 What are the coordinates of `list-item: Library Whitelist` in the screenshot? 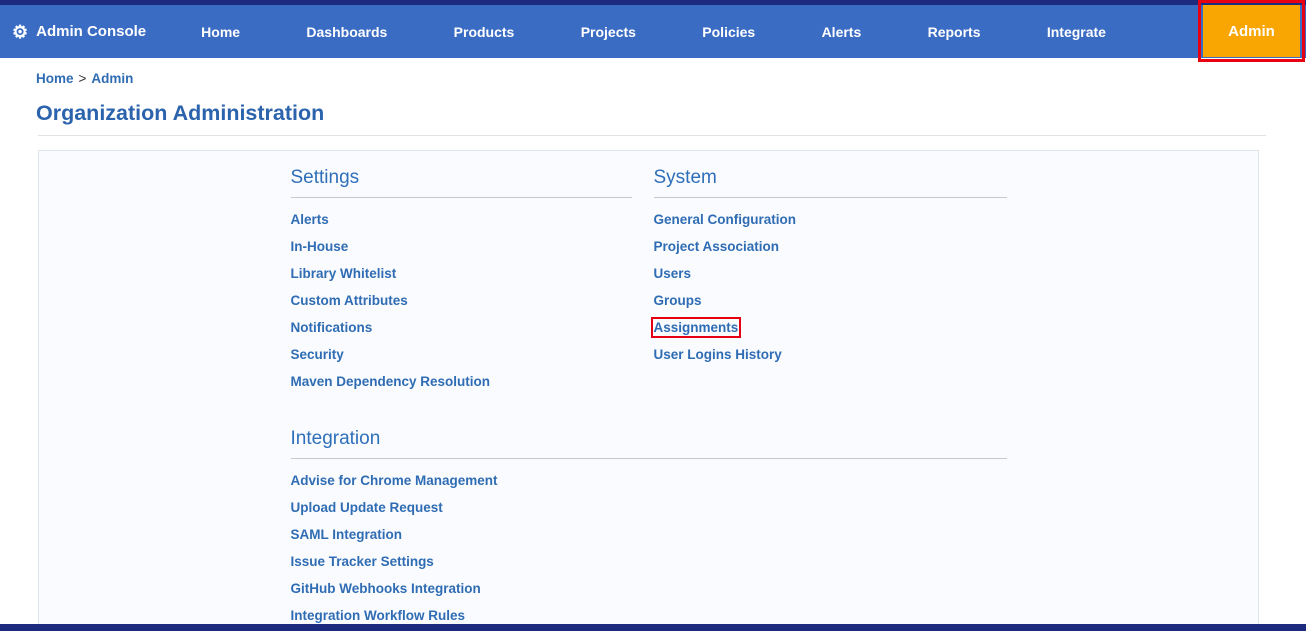 It's located at (461, 273).